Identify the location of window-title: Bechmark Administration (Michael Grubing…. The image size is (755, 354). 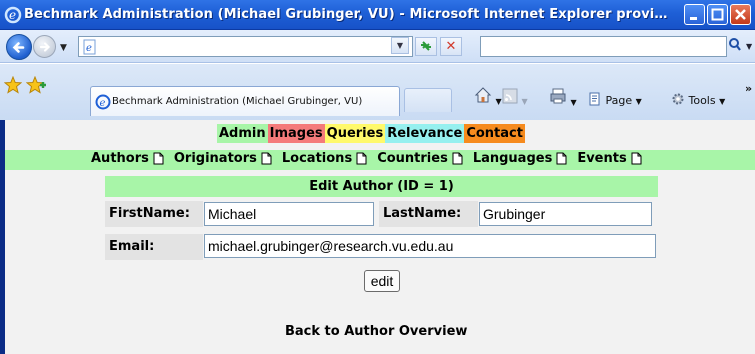
(346, 14).